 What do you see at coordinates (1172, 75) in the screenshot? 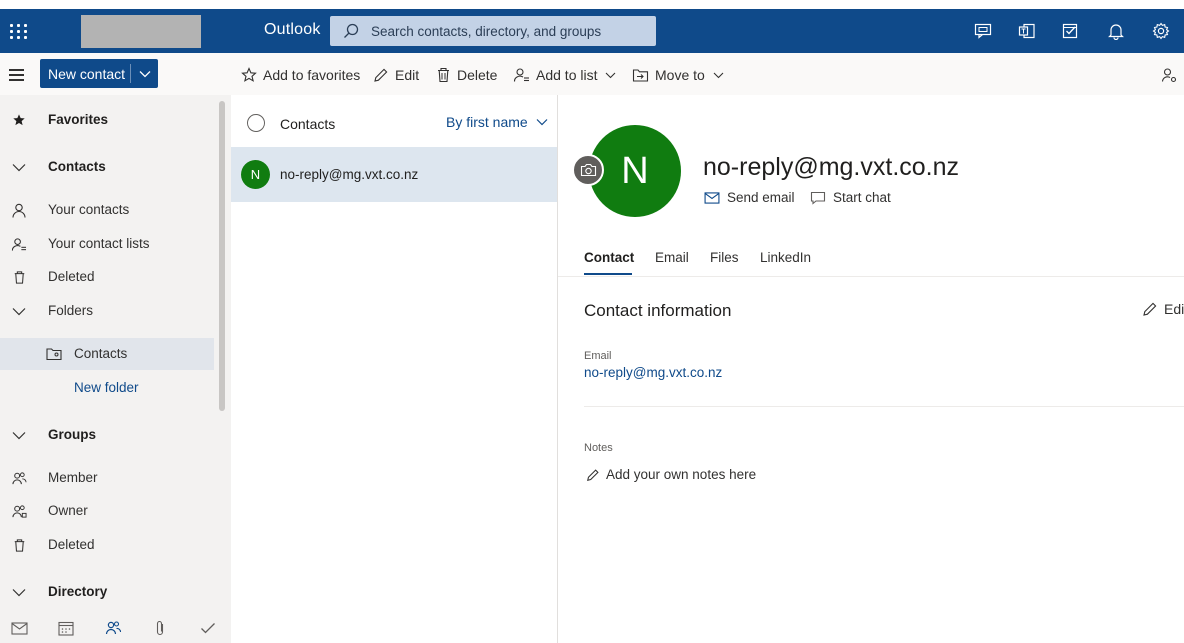
I see `contact-settings-icon` at bounding box center [1172, 75].